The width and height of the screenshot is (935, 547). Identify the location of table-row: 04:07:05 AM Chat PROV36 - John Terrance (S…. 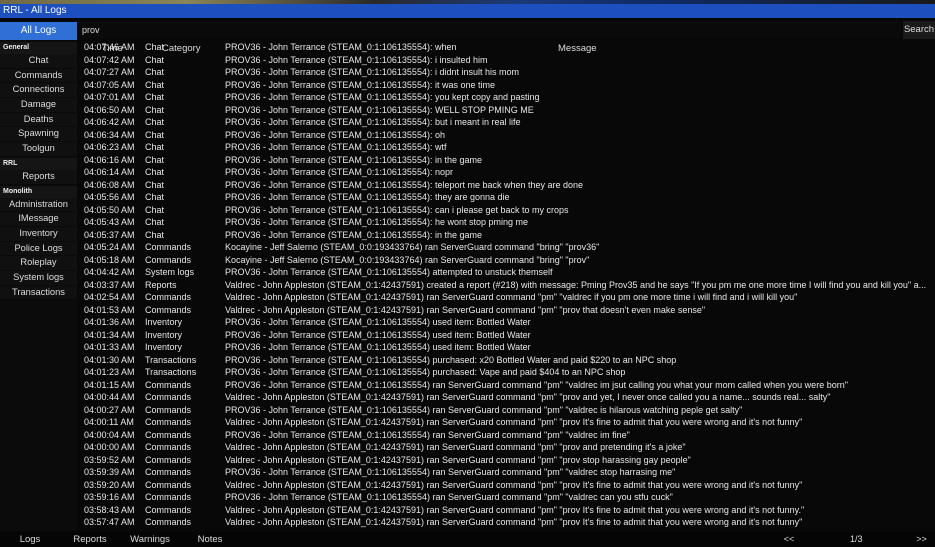
(508, 85).